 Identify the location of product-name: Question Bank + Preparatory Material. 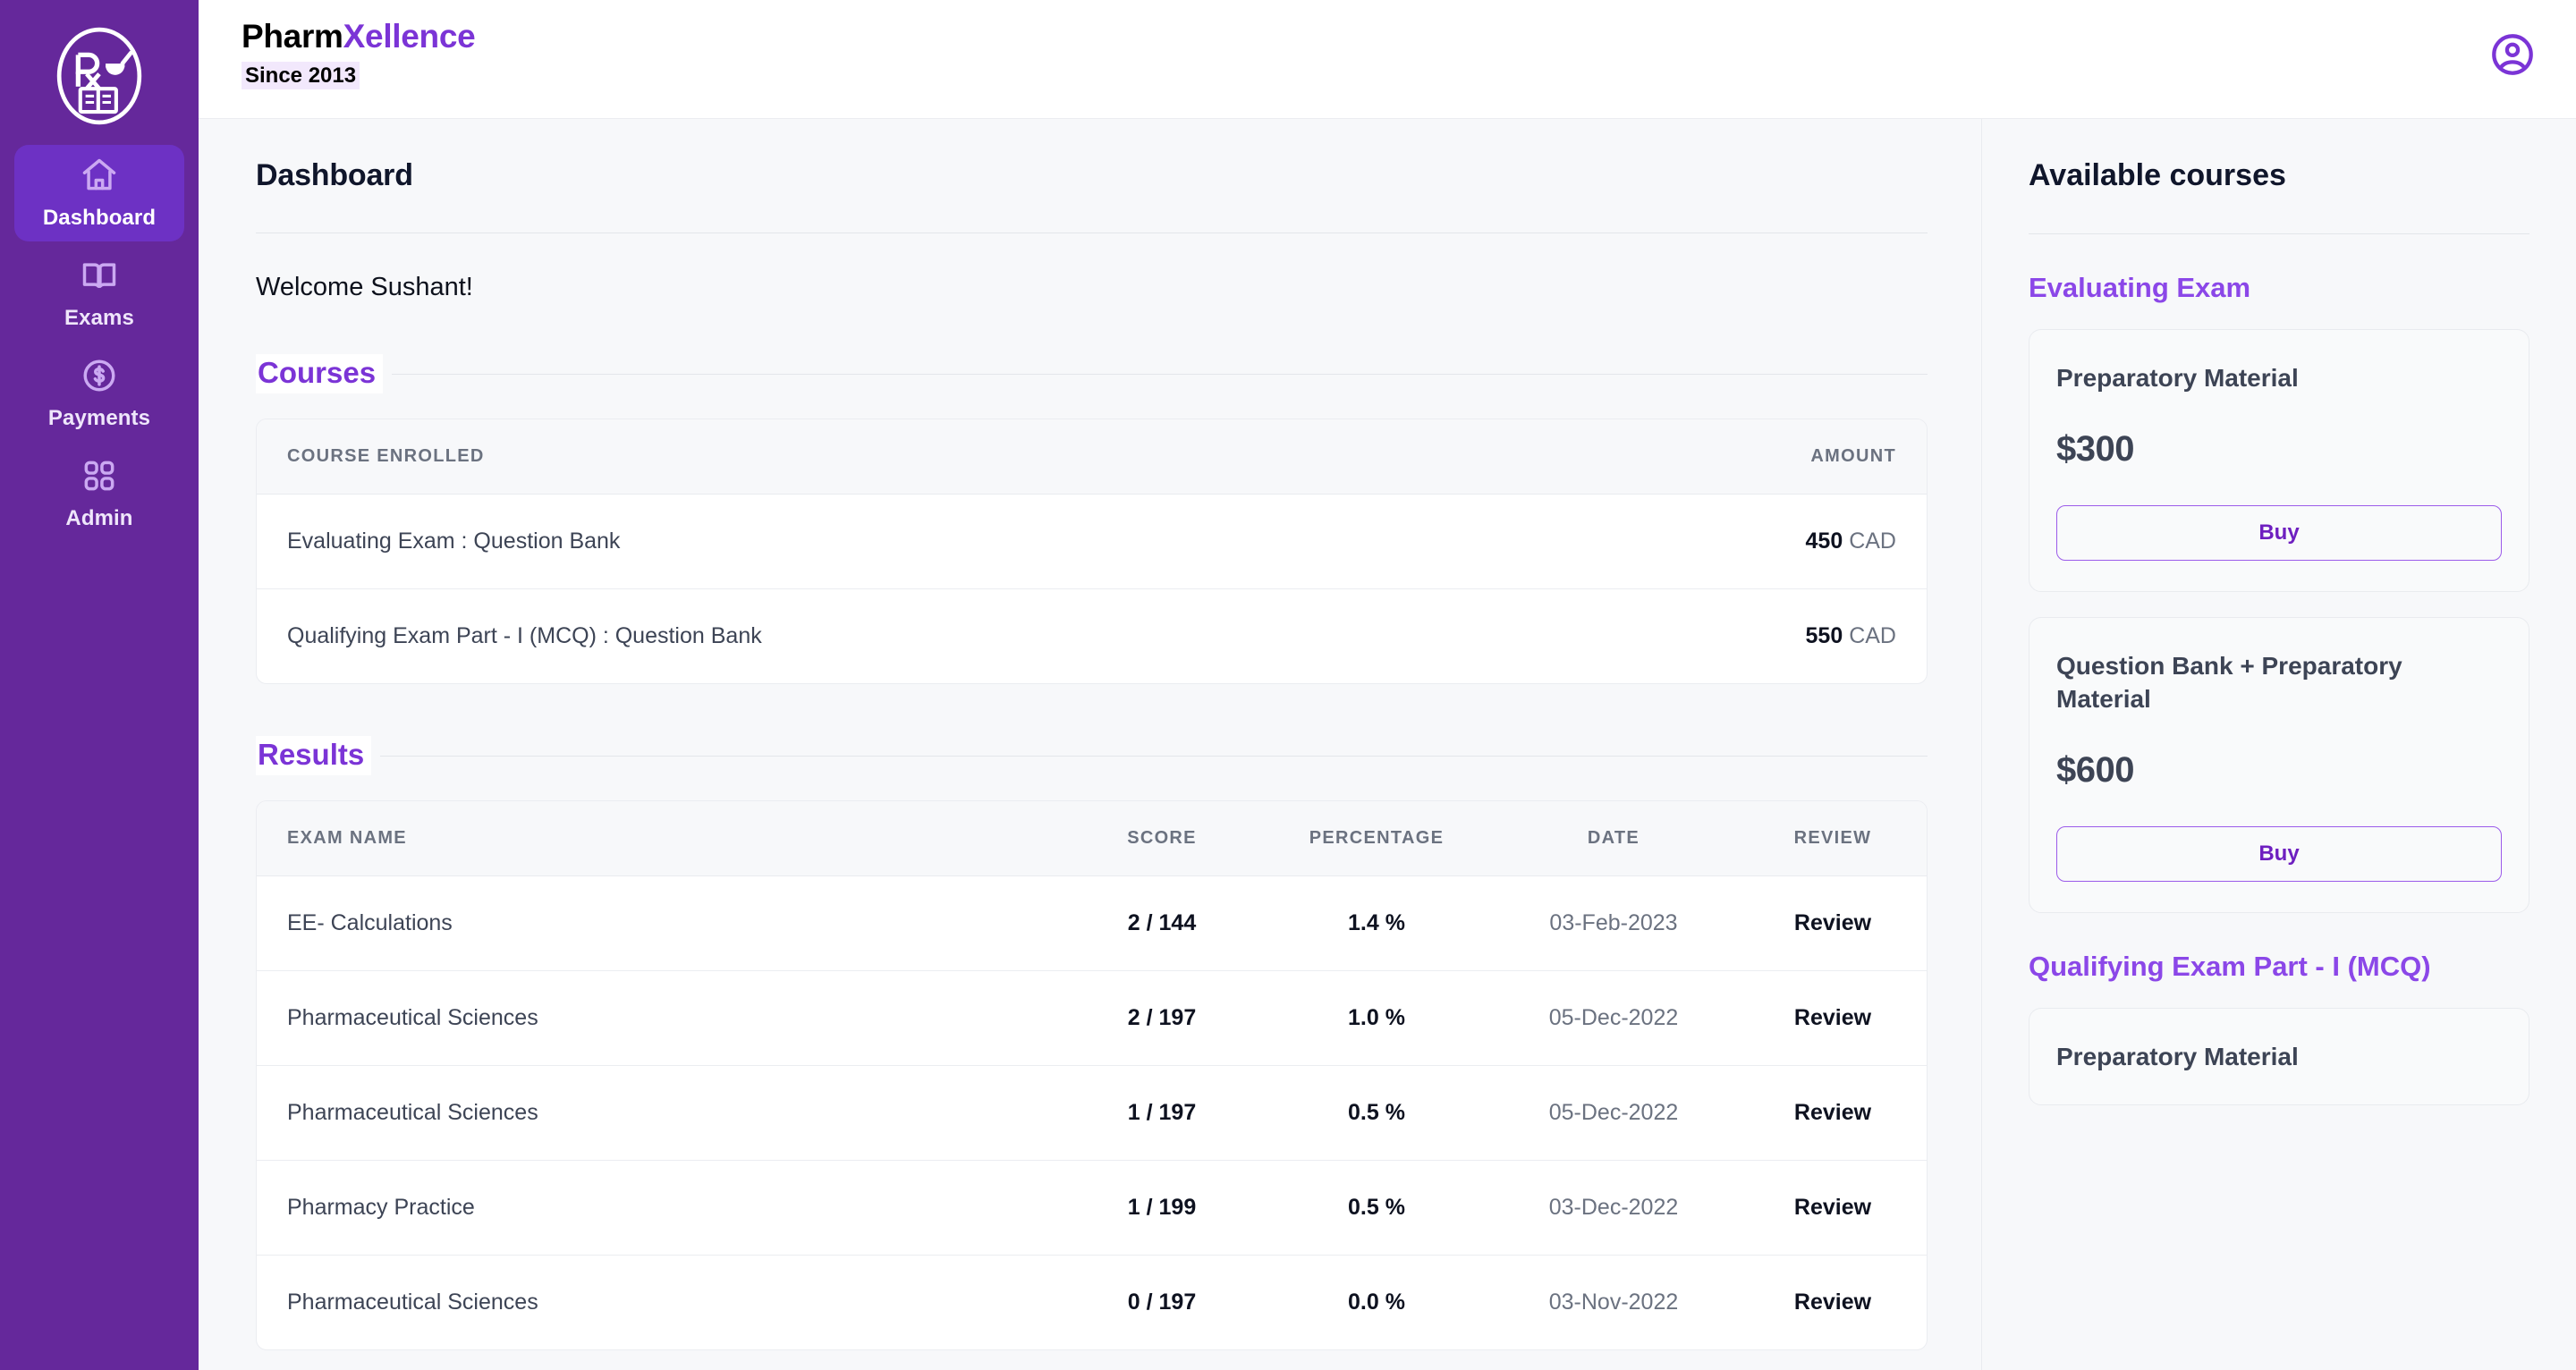
(2229, 682).